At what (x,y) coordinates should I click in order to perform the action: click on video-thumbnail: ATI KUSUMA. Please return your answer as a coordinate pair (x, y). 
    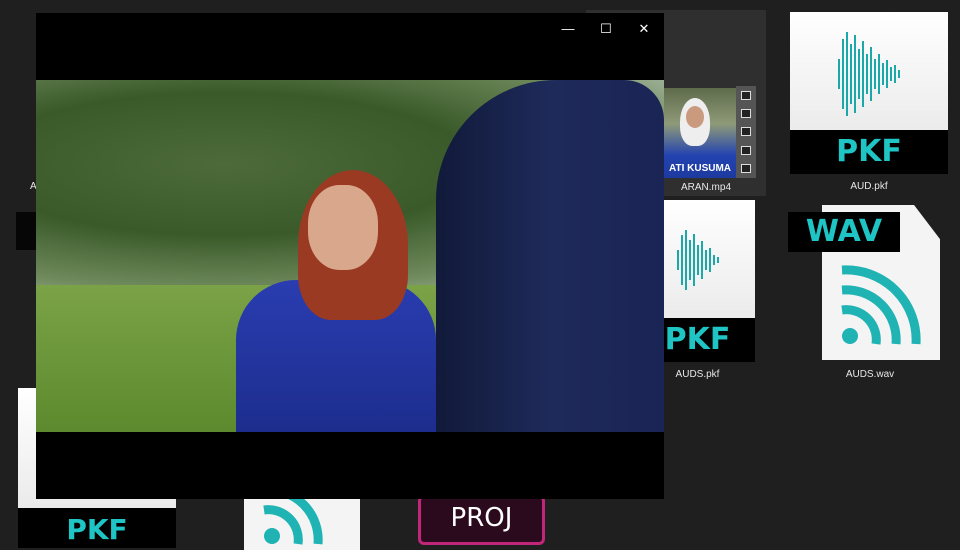
    Looking at the image, I should click on (700, 133).